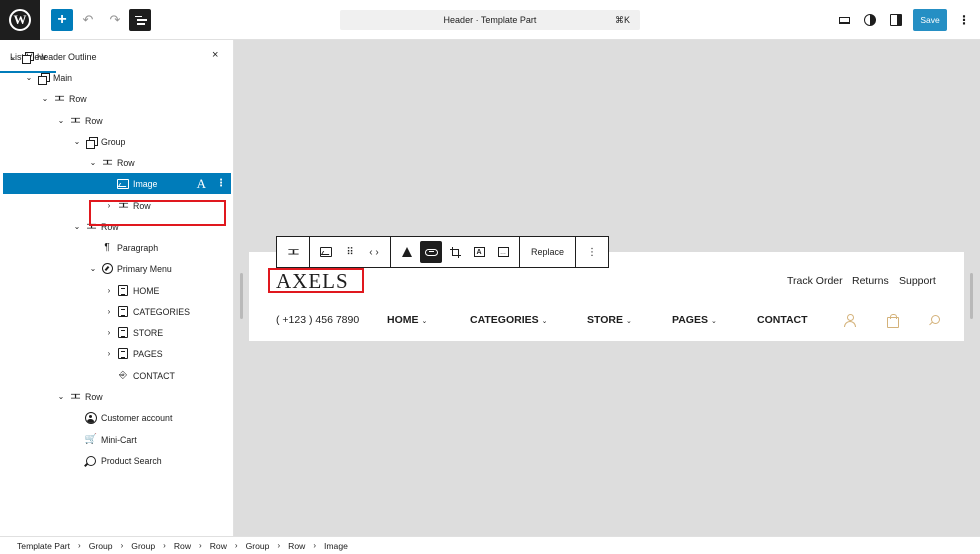 The height and width of the screenshot is (554, 980). I want to click on tree-item-row: › ⊐⊏ Row, so click(117, 205).